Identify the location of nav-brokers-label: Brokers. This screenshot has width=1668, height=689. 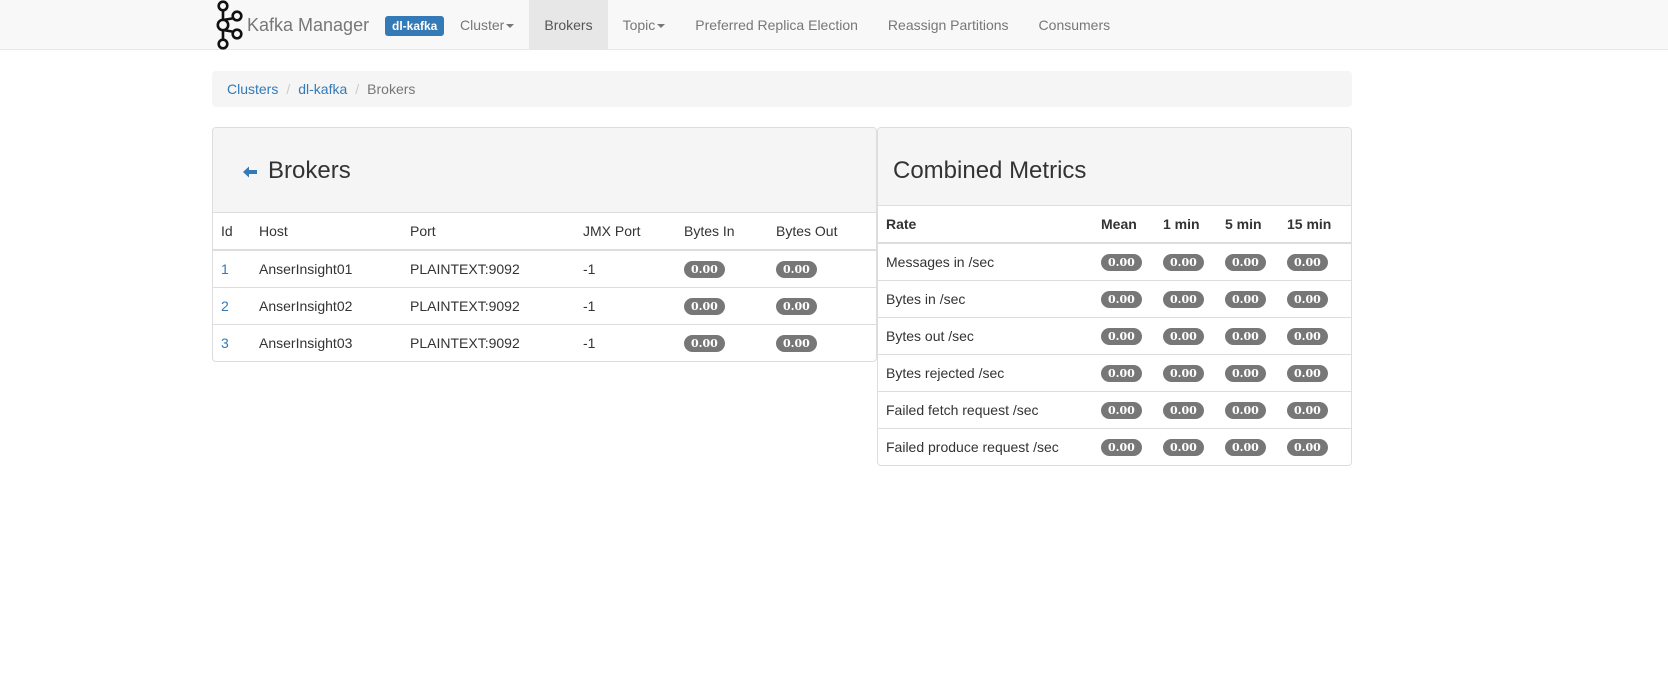
(568, 25).